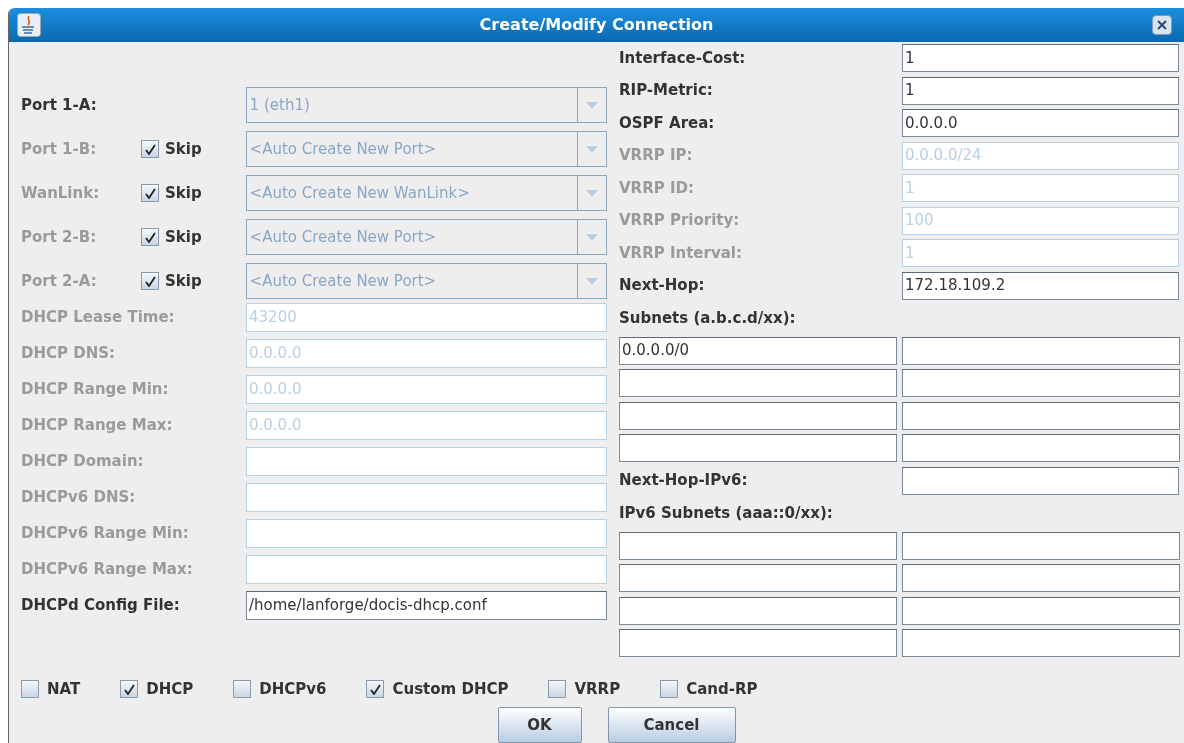 This screenshot has height=743, width=1184. What do you see at coordinates (59, 149) in the screenshot?
I see `field-label: Port 1-B:` at bounding box center [59, 149].